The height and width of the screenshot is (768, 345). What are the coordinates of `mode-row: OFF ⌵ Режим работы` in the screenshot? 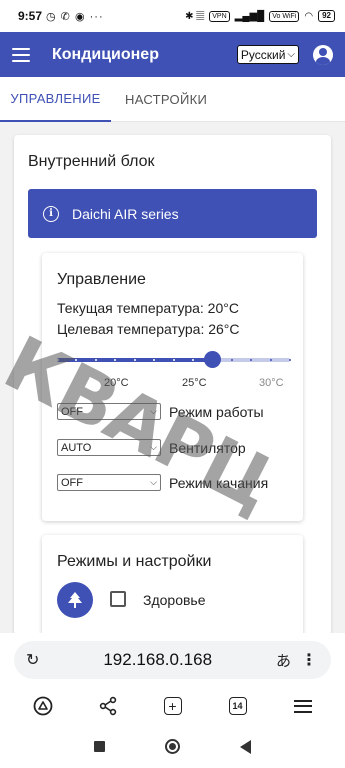 It's located at (160, 411).